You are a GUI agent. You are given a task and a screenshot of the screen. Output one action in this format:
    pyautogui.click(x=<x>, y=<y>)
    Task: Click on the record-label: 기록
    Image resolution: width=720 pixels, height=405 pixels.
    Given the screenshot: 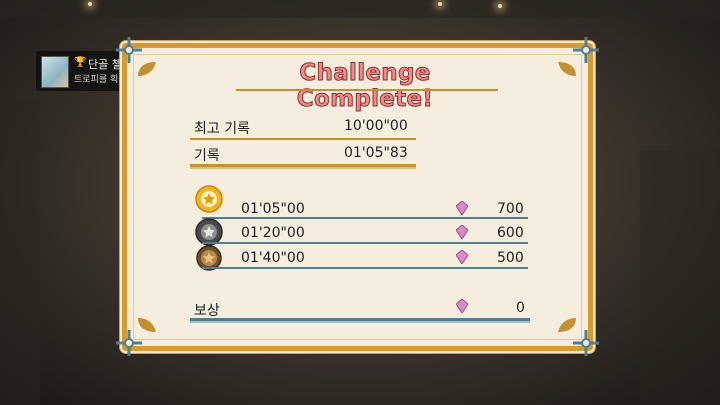 What is the action you would take?
    pyautogui.click(x=207, y=156)
    